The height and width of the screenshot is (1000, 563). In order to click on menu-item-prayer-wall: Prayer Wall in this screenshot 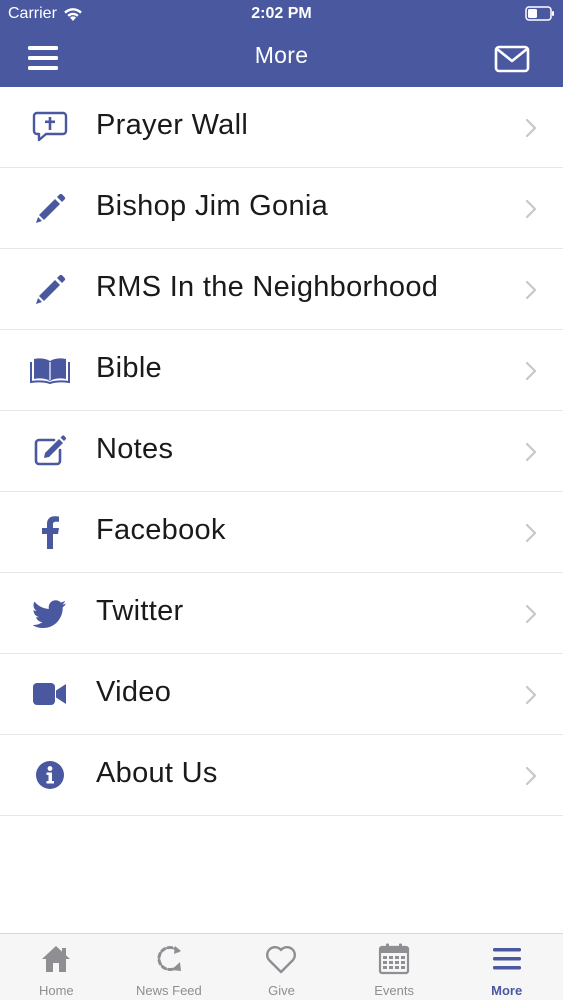, I will do `click(281, 127)`.